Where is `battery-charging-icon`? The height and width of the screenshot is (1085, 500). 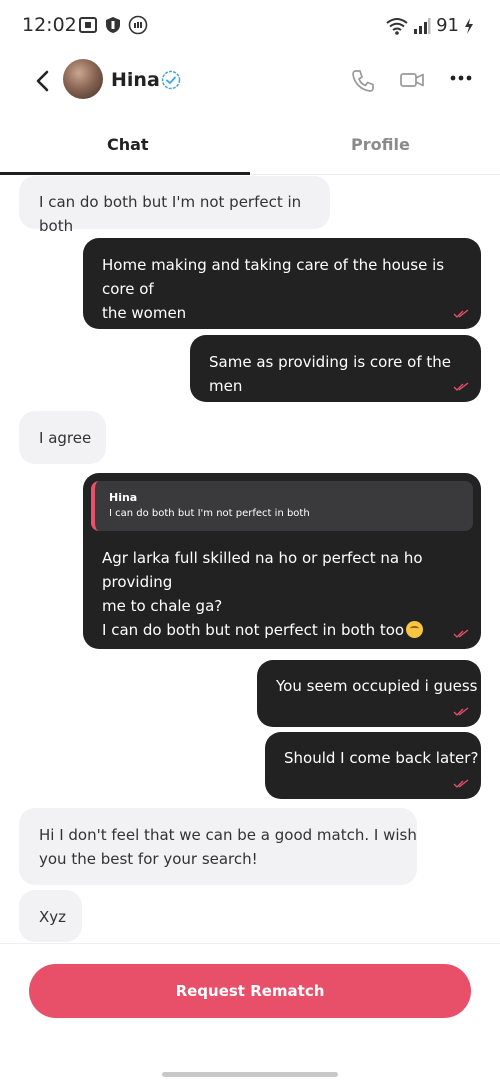 battery-charging-icon is located at coordinates (469, 25).